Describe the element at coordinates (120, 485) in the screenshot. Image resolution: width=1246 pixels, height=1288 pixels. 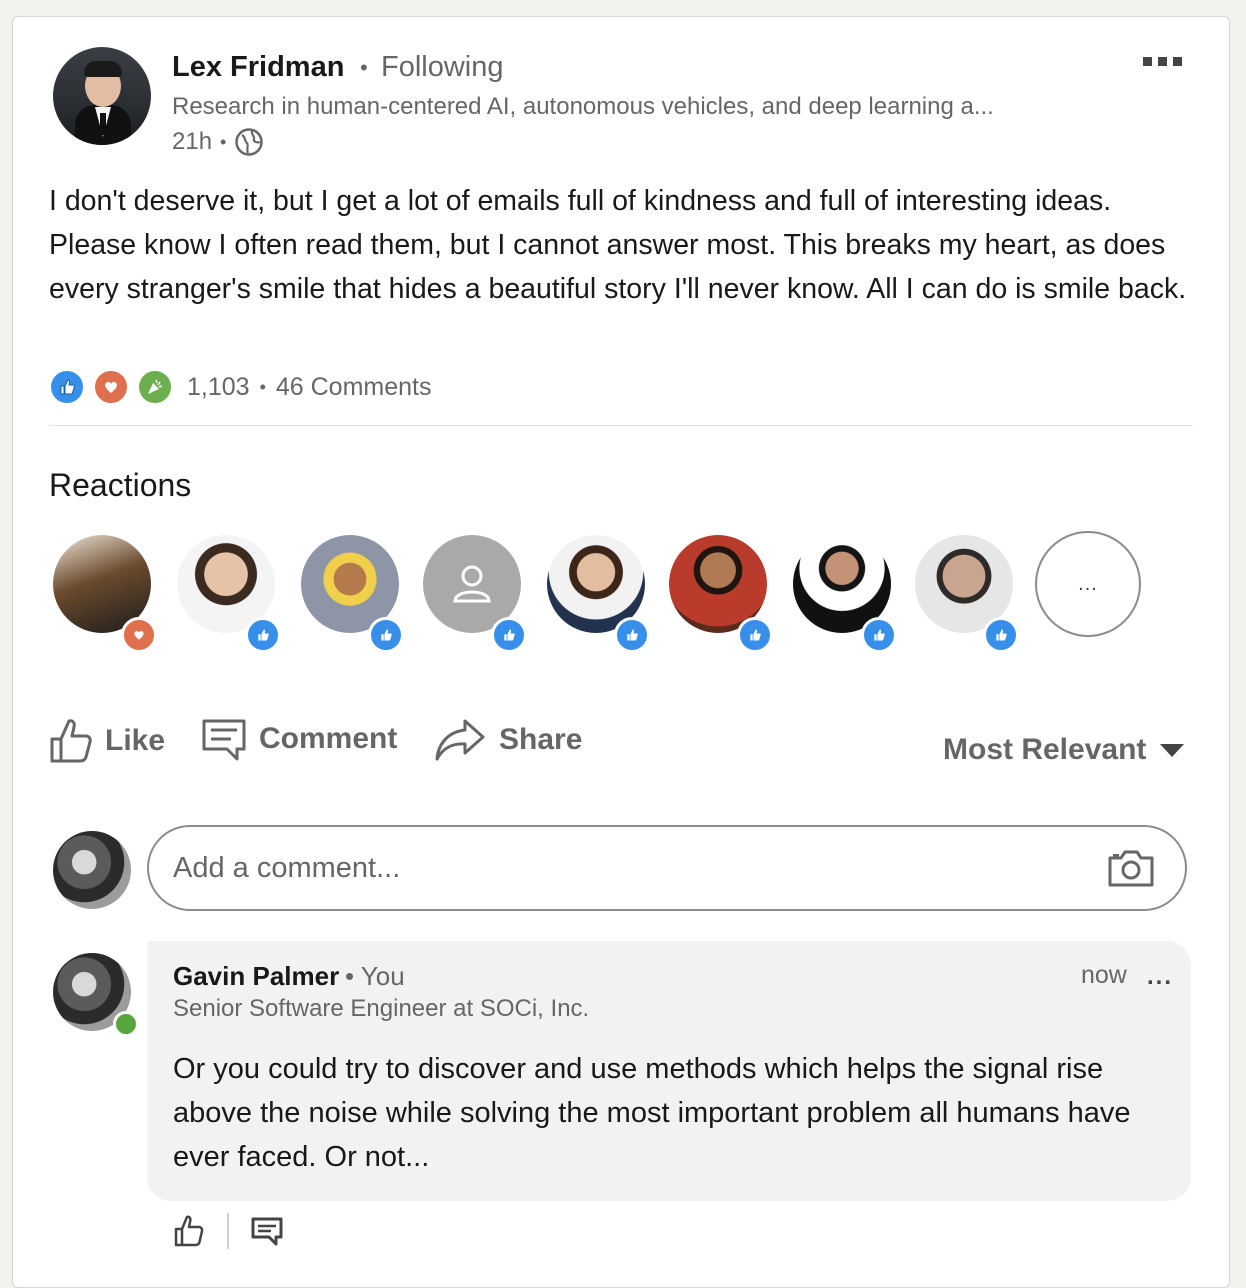
I see `reactions-heading: Reactions` at that location.